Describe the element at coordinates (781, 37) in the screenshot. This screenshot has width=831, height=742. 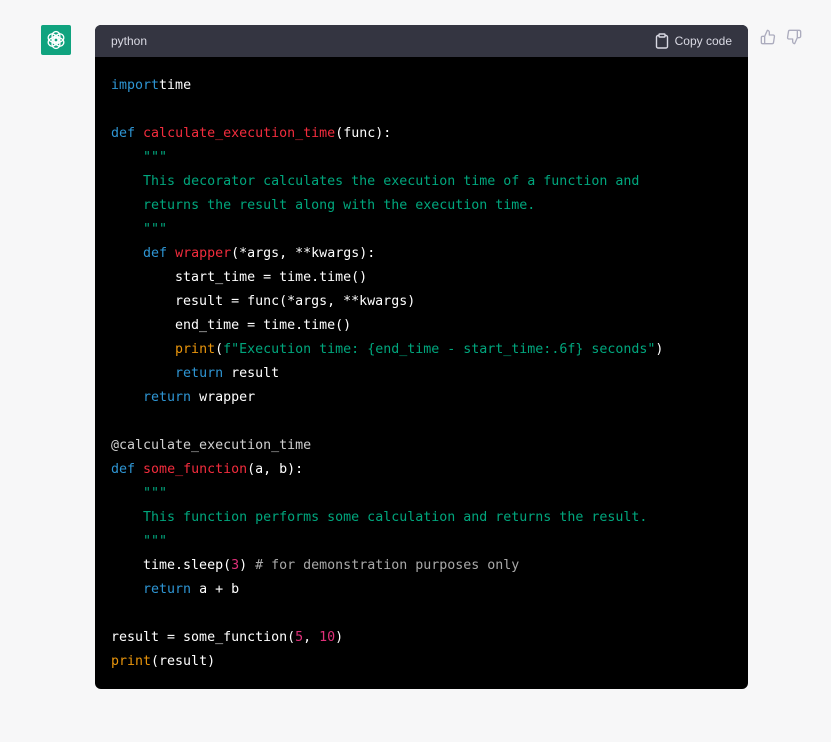
I see `feedback-buttons` at that location.